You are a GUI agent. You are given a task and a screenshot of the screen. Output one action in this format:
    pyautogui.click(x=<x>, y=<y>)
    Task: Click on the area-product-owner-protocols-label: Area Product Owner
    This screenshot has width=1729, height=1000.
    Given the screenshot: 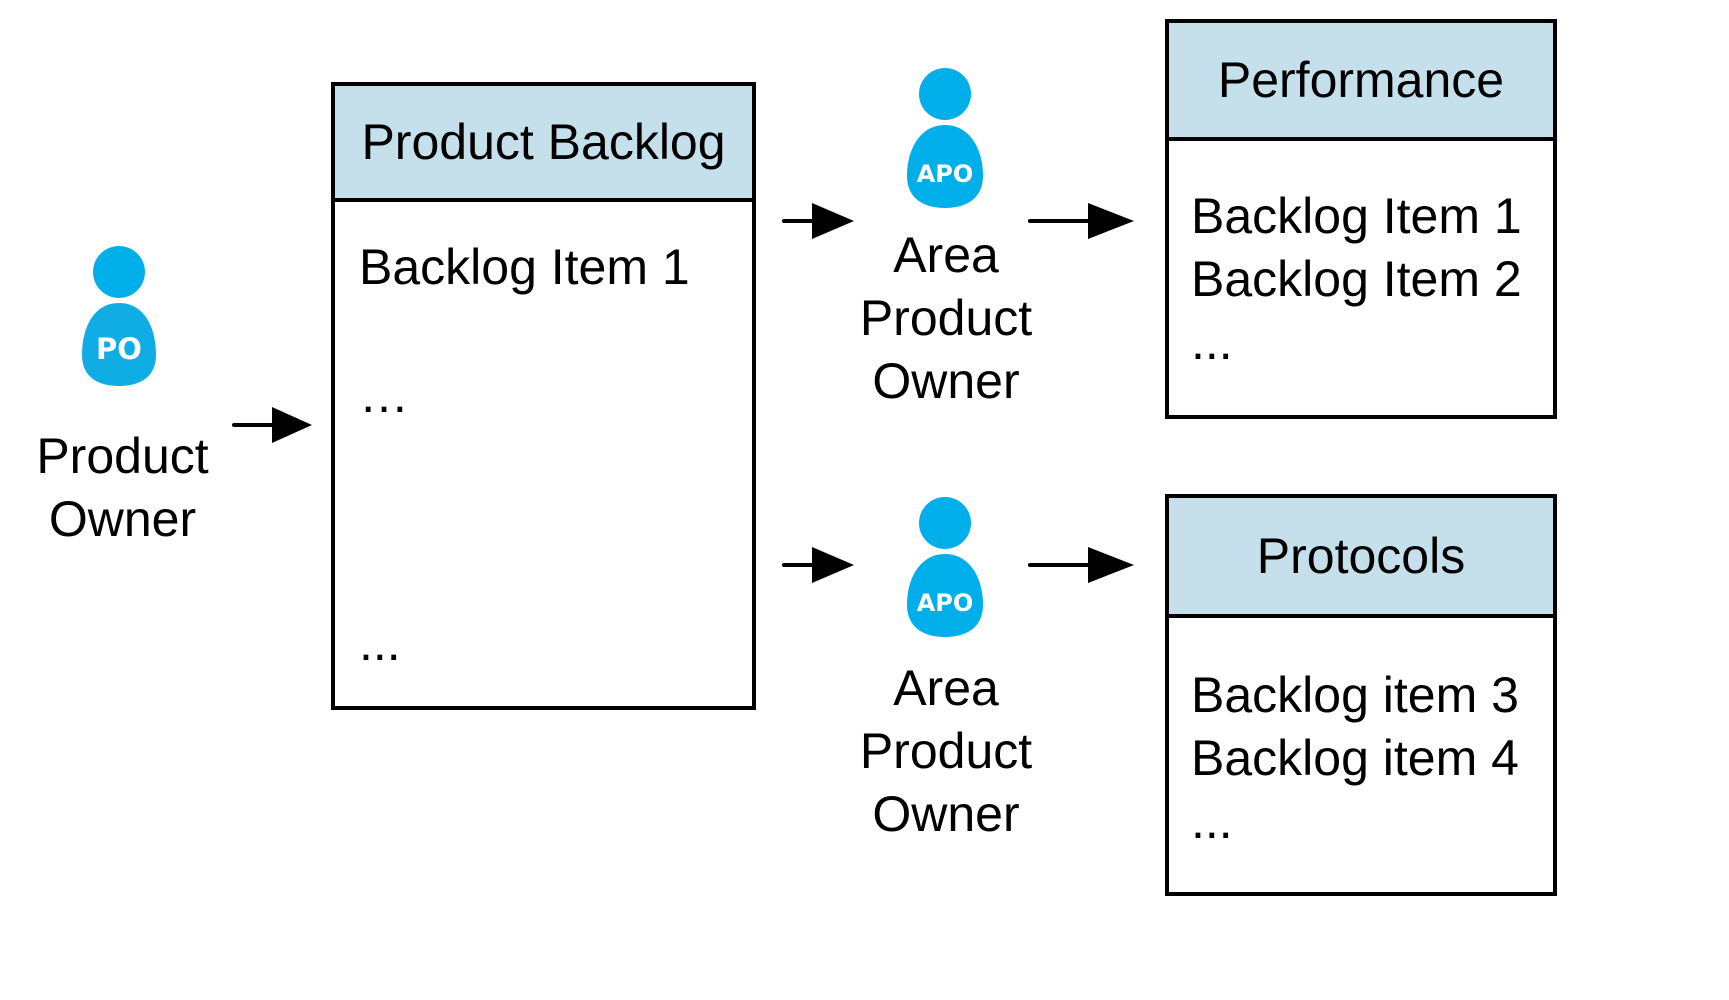 What is the action you would take?
    pyautogui.click(x=946, y=751)
    